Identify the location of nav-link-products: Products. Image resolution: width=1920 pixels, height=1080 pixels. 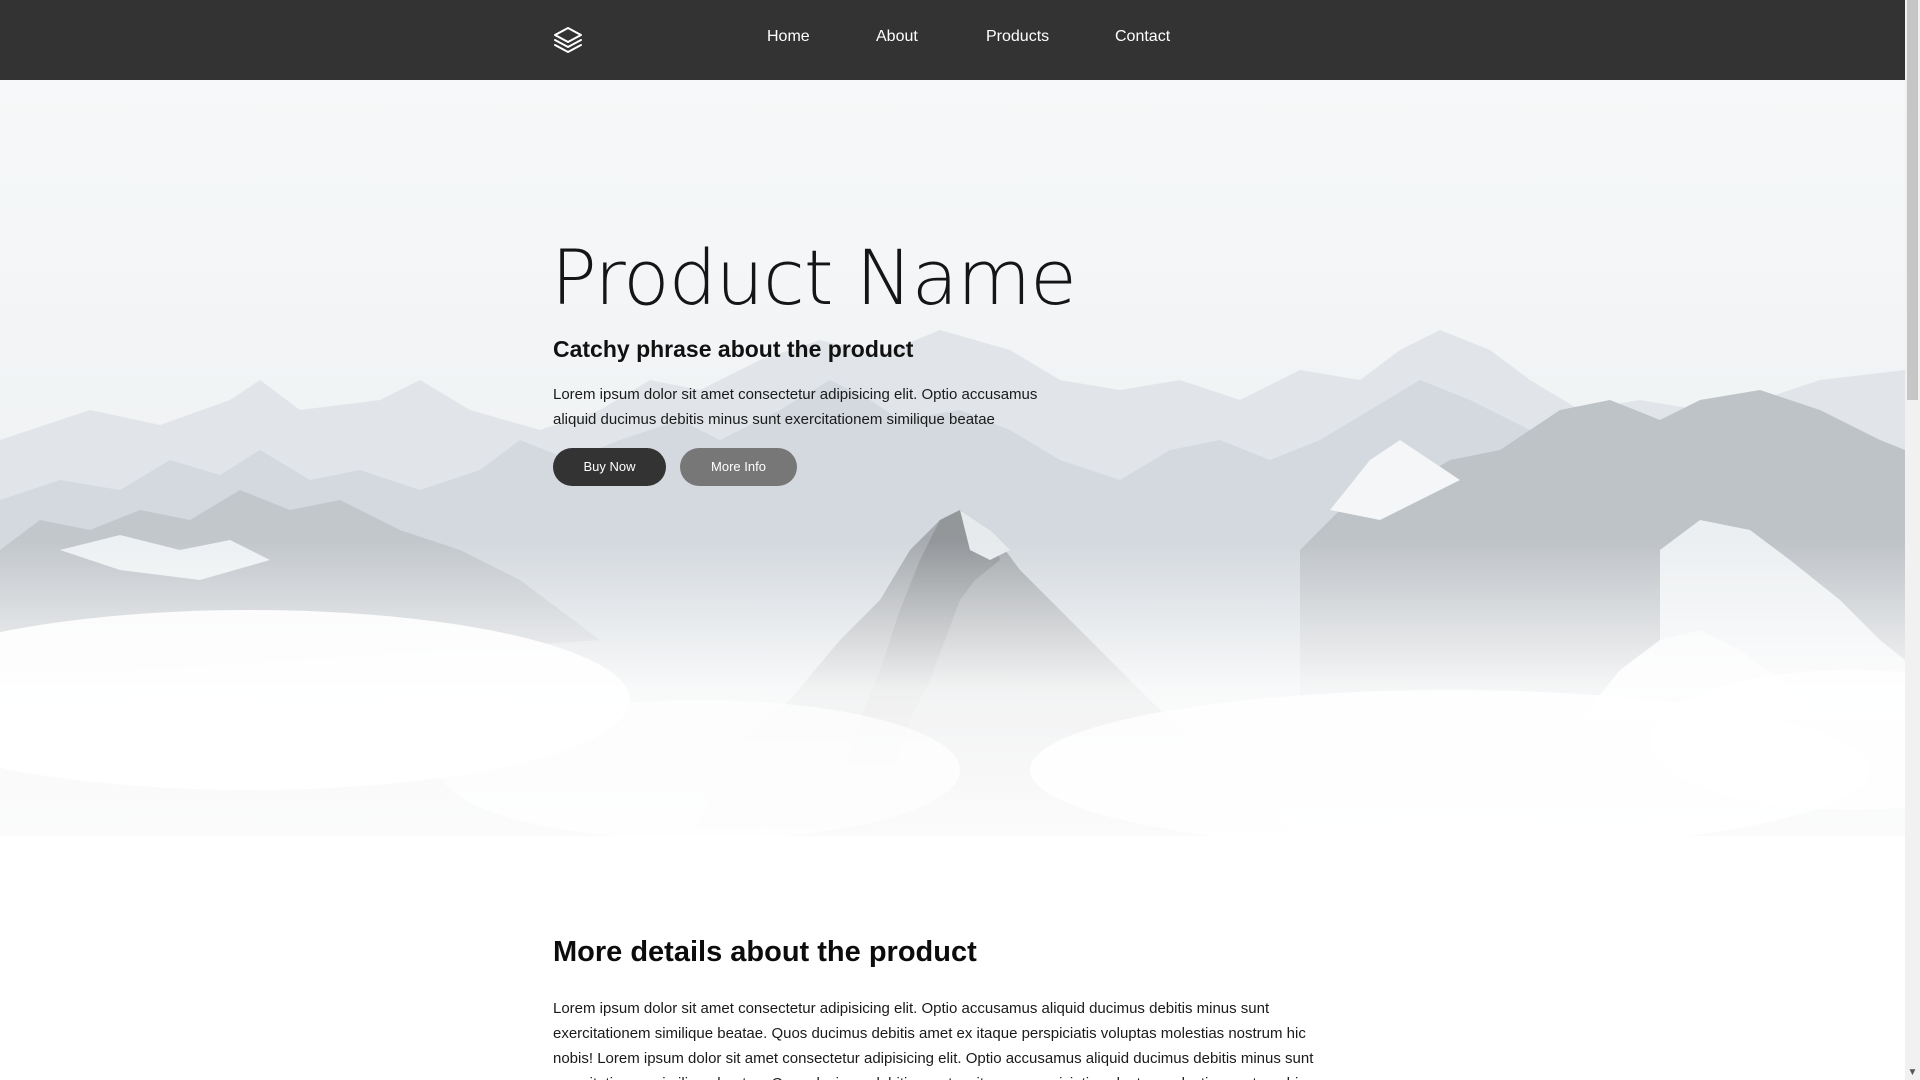
(1017, 37).